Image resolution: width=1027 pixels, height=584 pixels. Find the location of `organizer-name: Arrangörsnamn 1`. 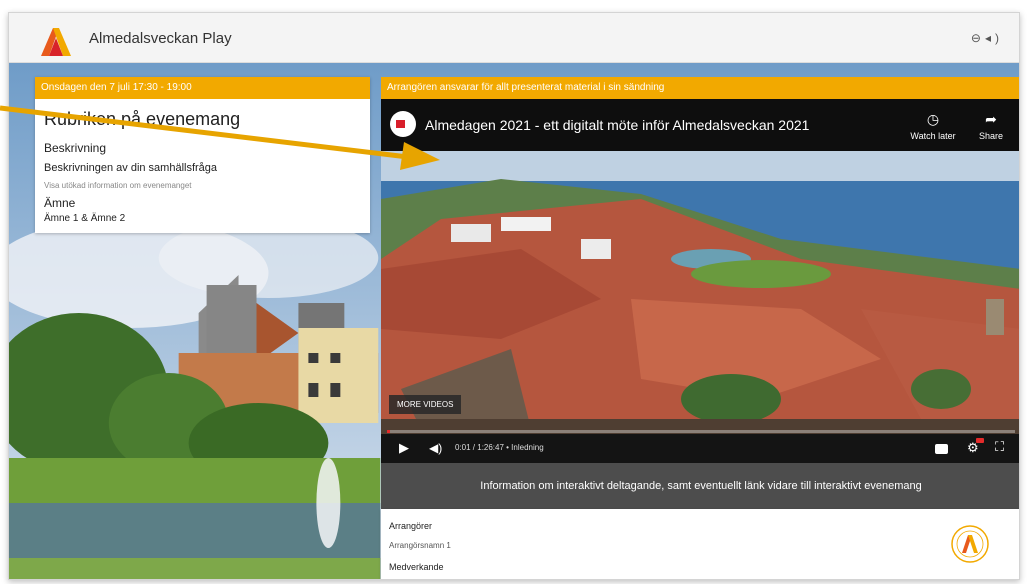

organizer-name: Arrangörsnamn 1 is located at coordinates (420, 545).